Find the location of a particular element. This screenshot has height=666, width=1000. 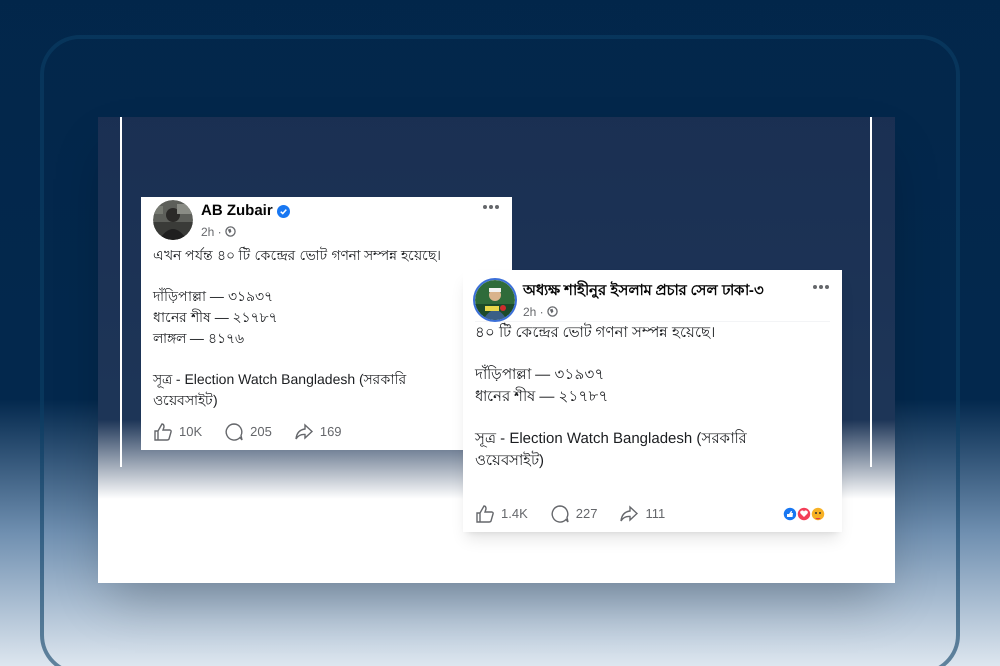

share-count: 111 is located at coordinates (655, 514).